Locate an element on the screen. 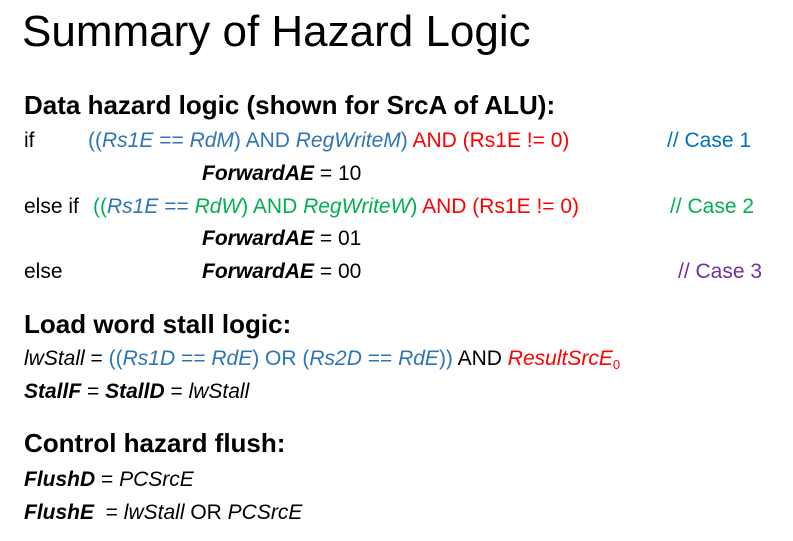 This screenshot has height=541, width=793. stall-equation: StallF = StallD = lwStall is located at coordinates (136, 392).